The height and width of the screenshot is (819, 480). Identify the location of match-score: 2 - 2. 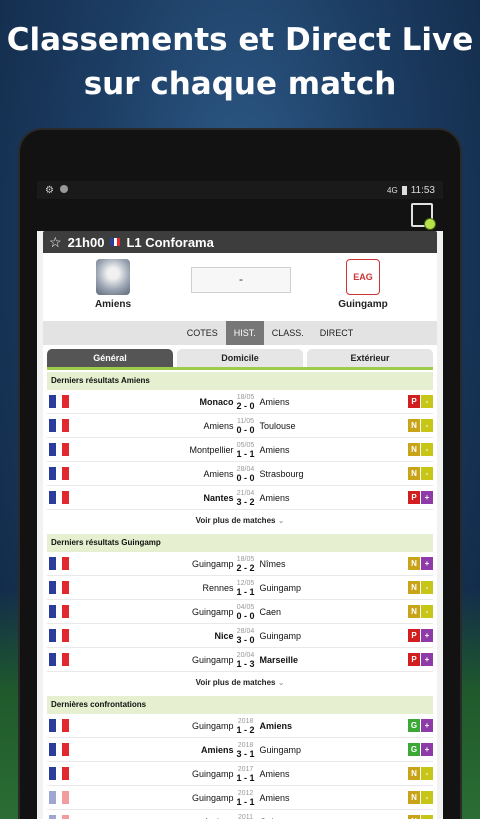
(245, 567).